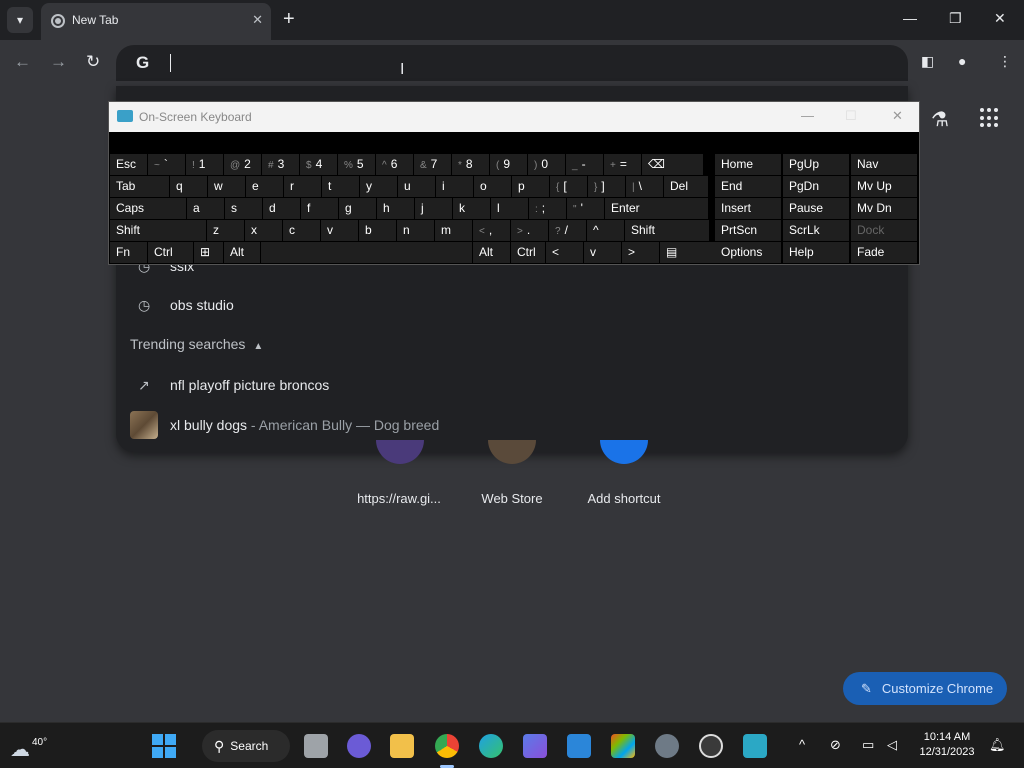  What do you see at coordinates (606, 186) in the screenshot?
I see `osk-key: }]` at bounding box center [606, 186].